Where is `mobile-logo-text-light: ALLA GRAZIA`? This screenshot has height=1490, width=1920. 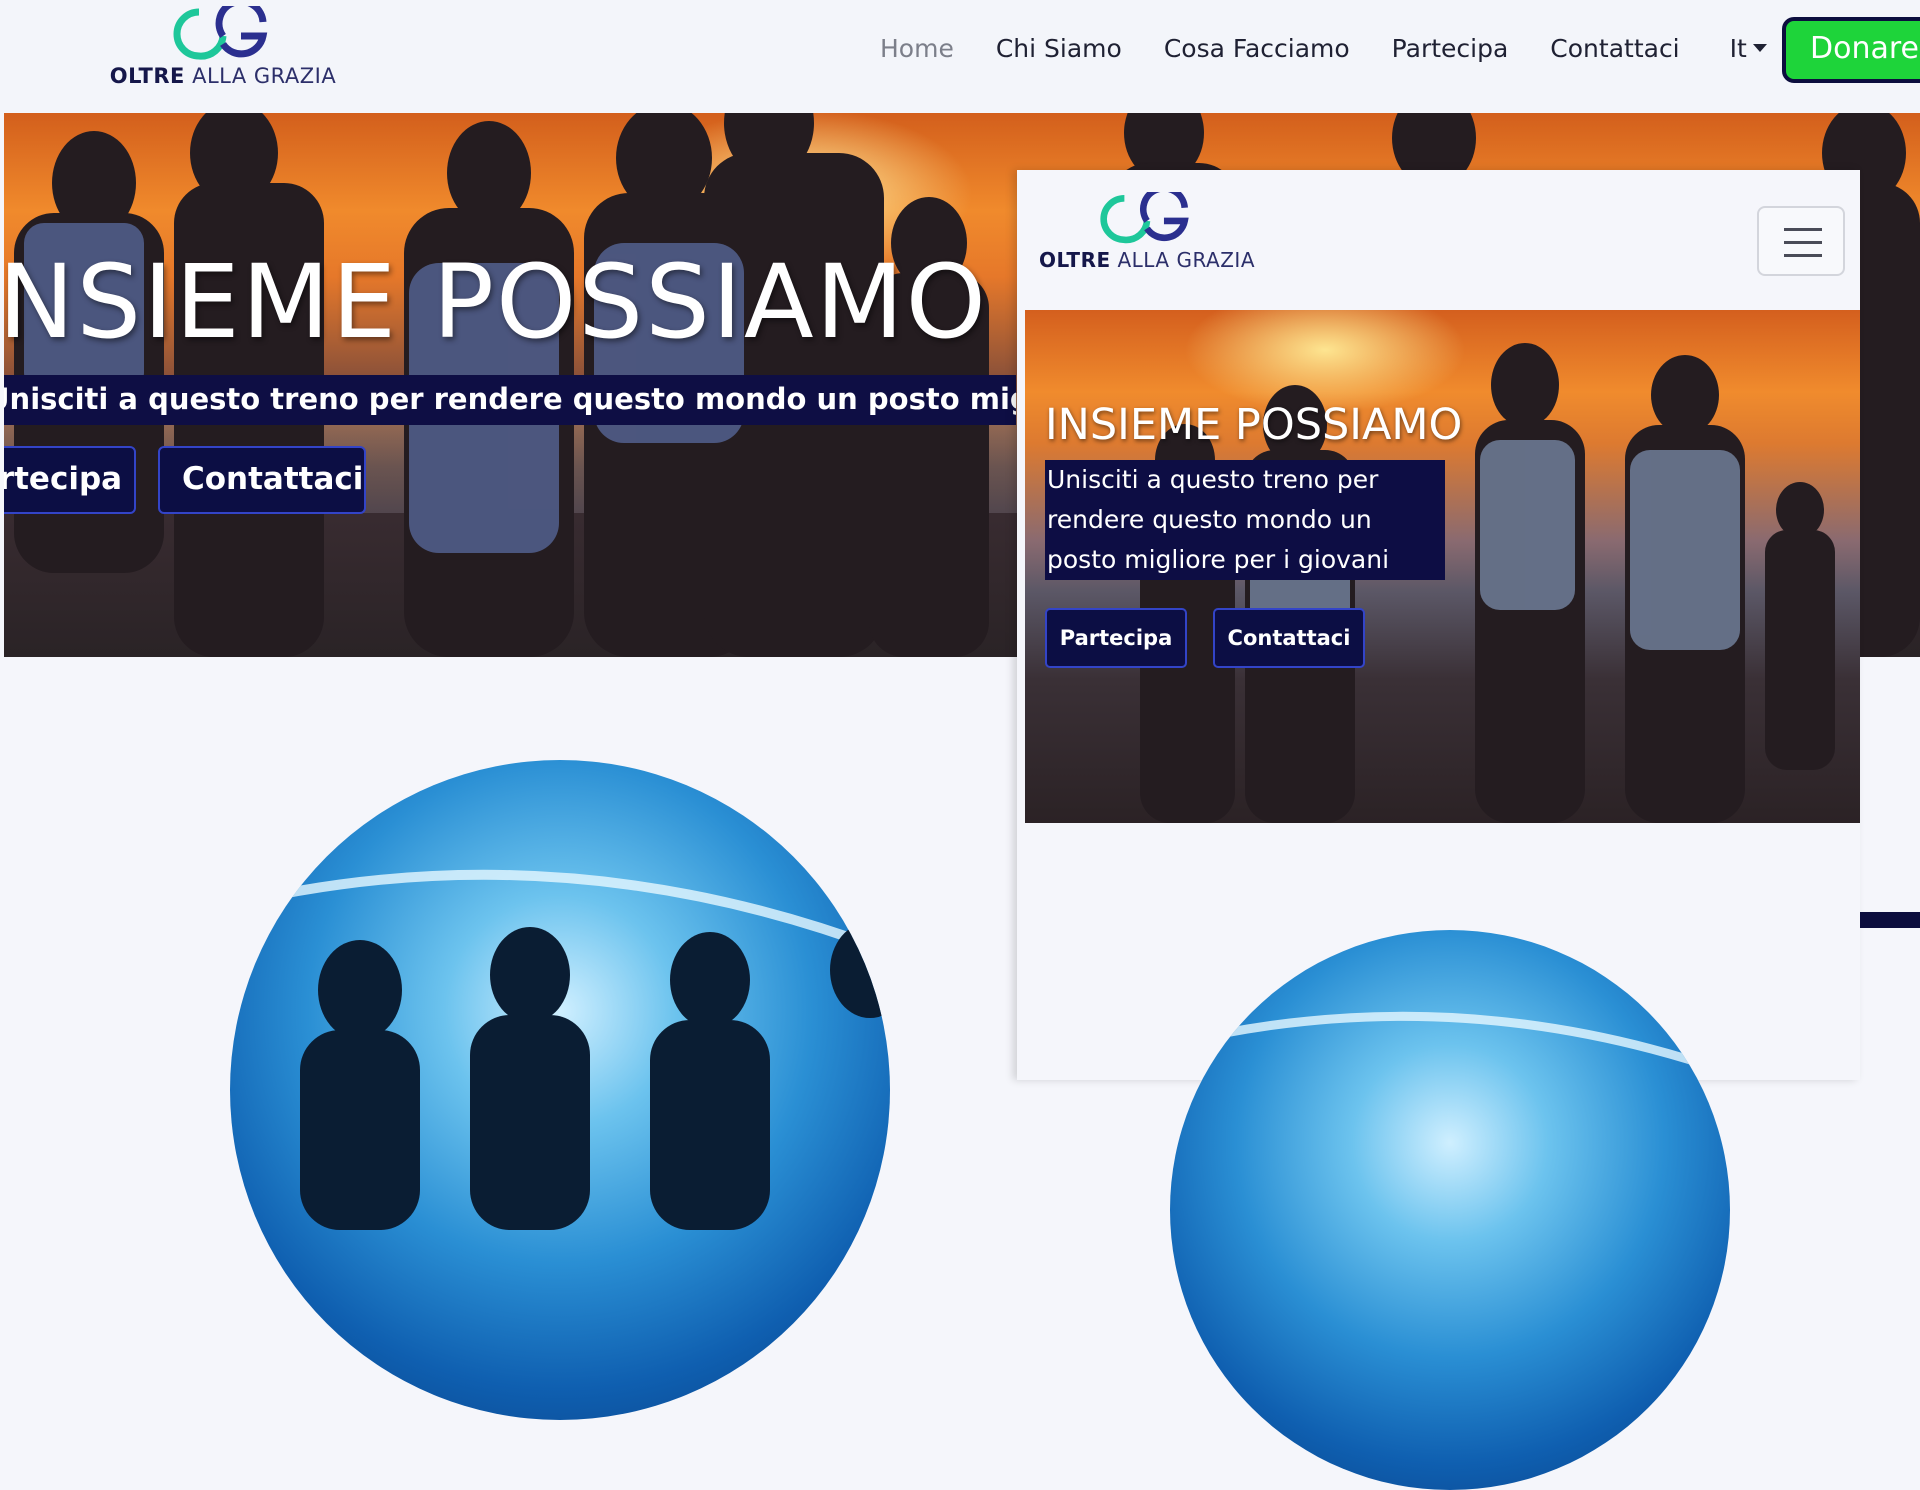
mobile-logo-text-light: ALLA GRAZIA is located at coordinates (1186, 260).